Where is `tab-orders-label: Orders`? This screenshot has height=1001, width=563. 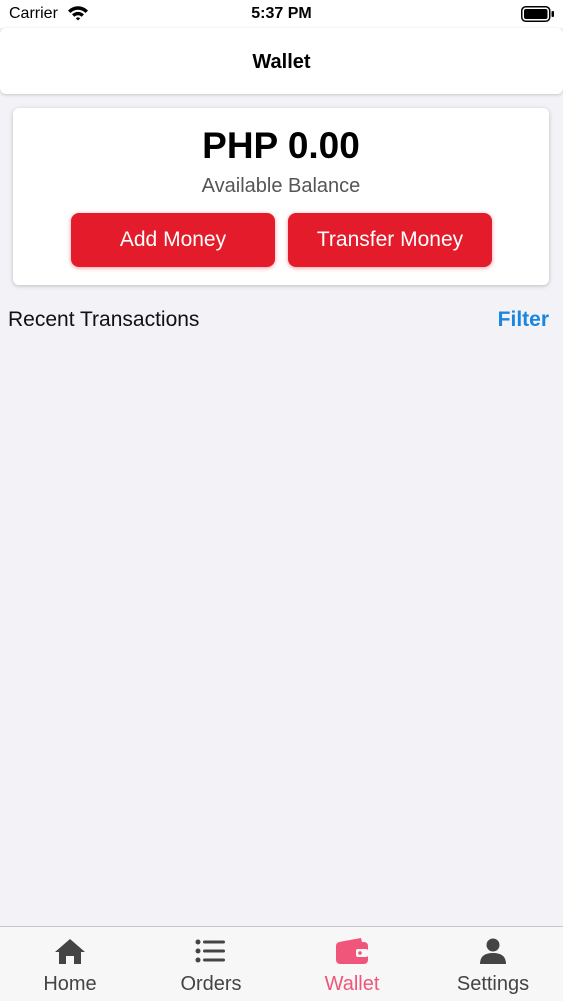 tab-orders-label: Orders is located at coordinates (211, 984).